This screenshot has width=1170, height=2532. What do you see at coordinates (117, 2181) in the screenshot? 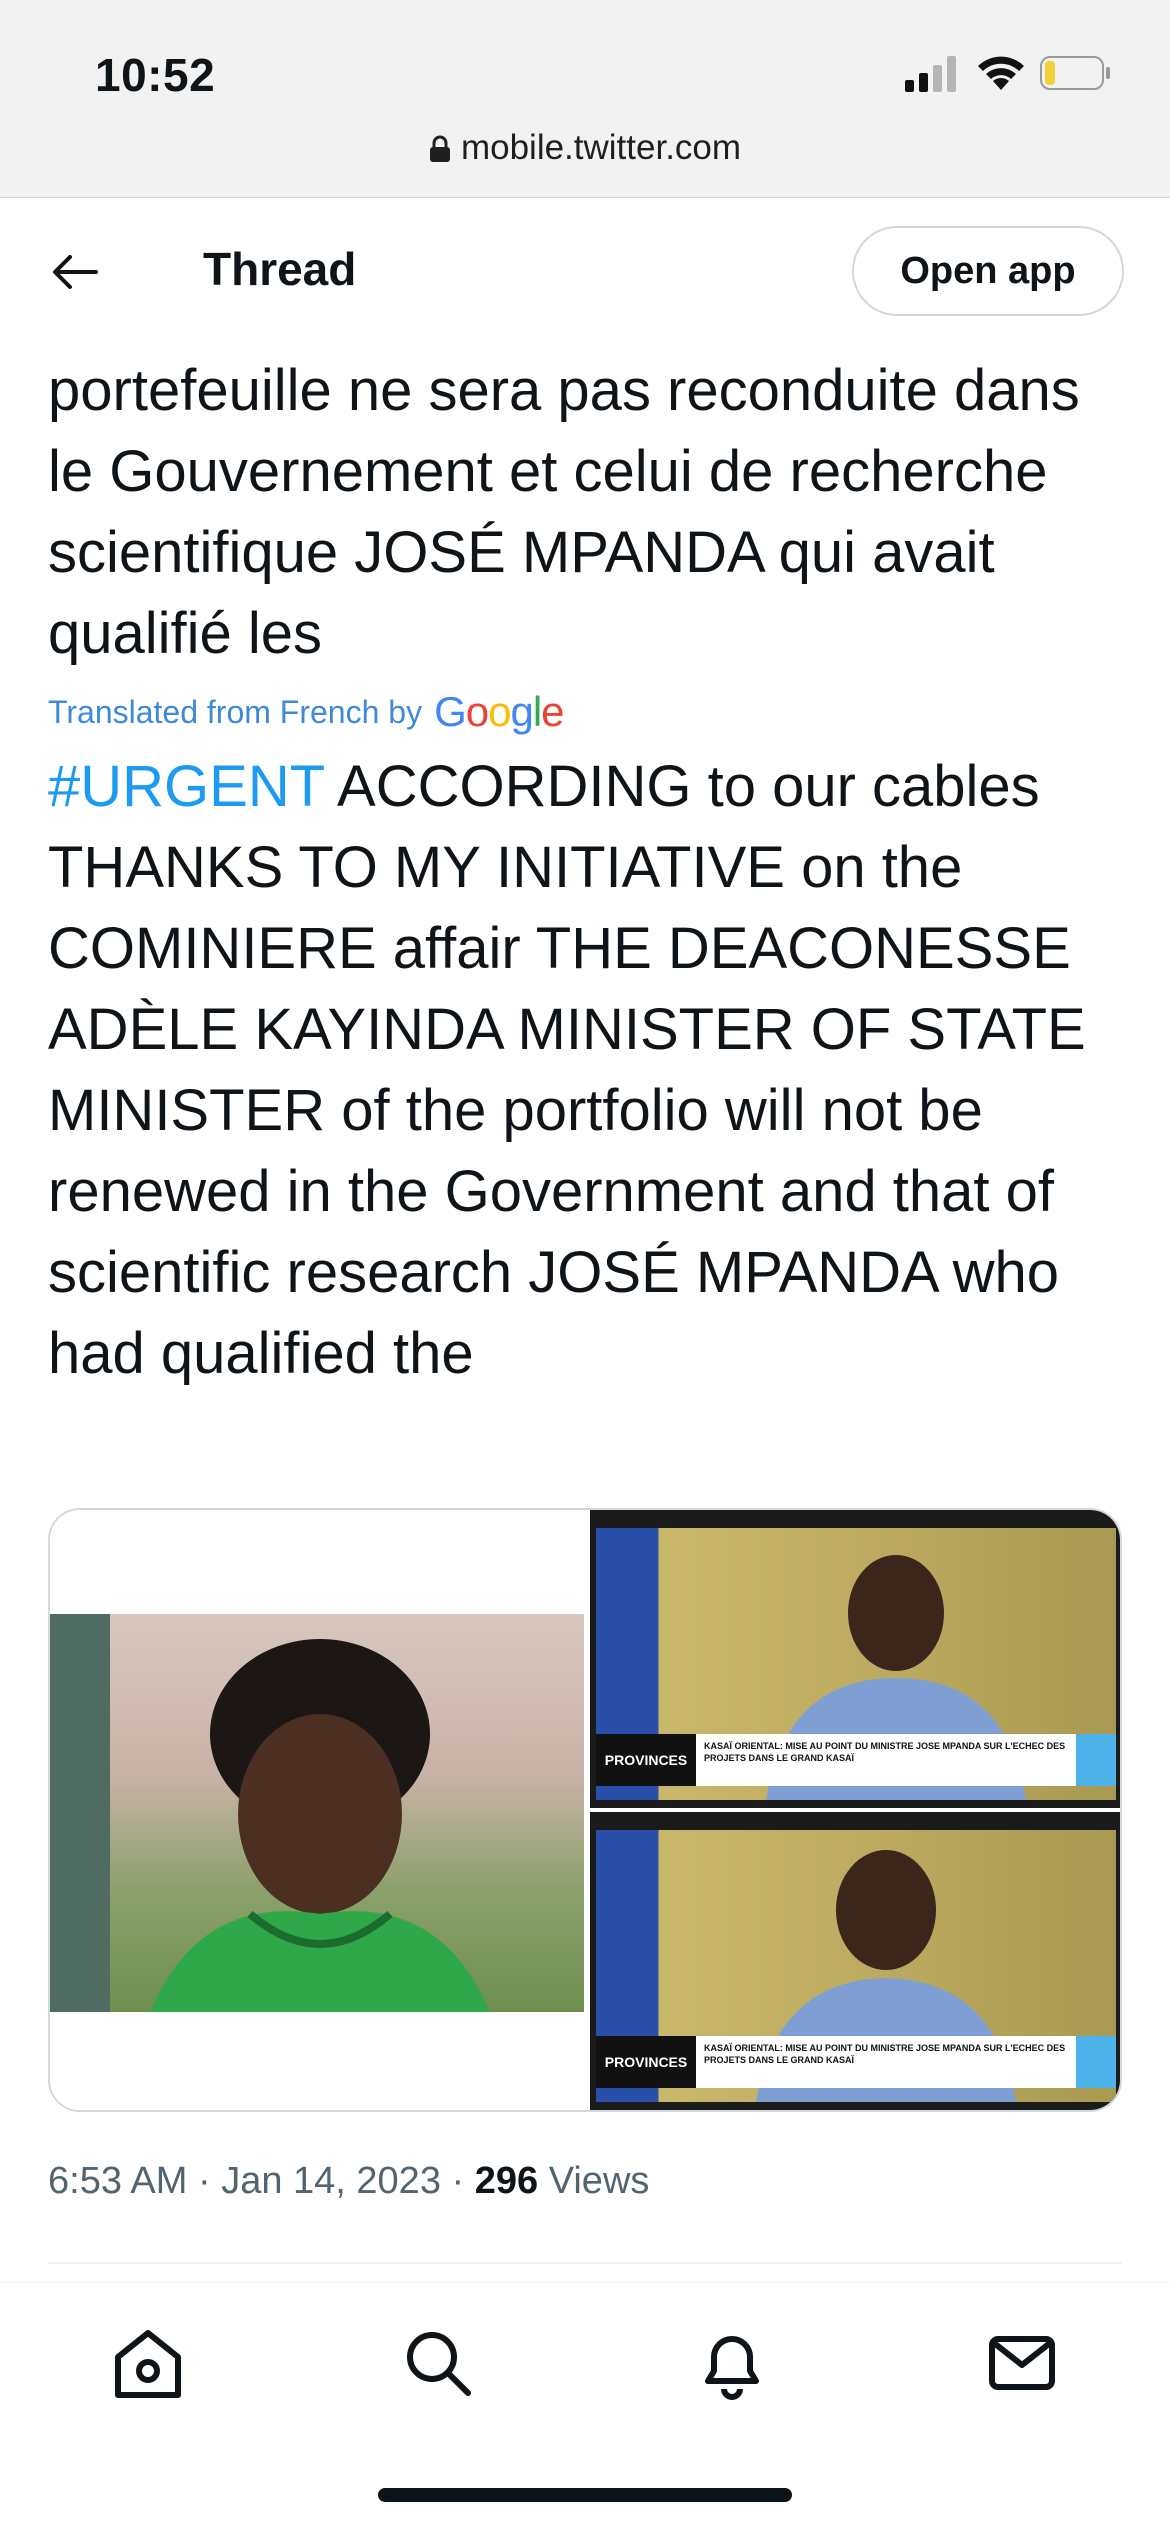
I see `tweet-time: 6:53 AM` at bounding box center [117, 2181].